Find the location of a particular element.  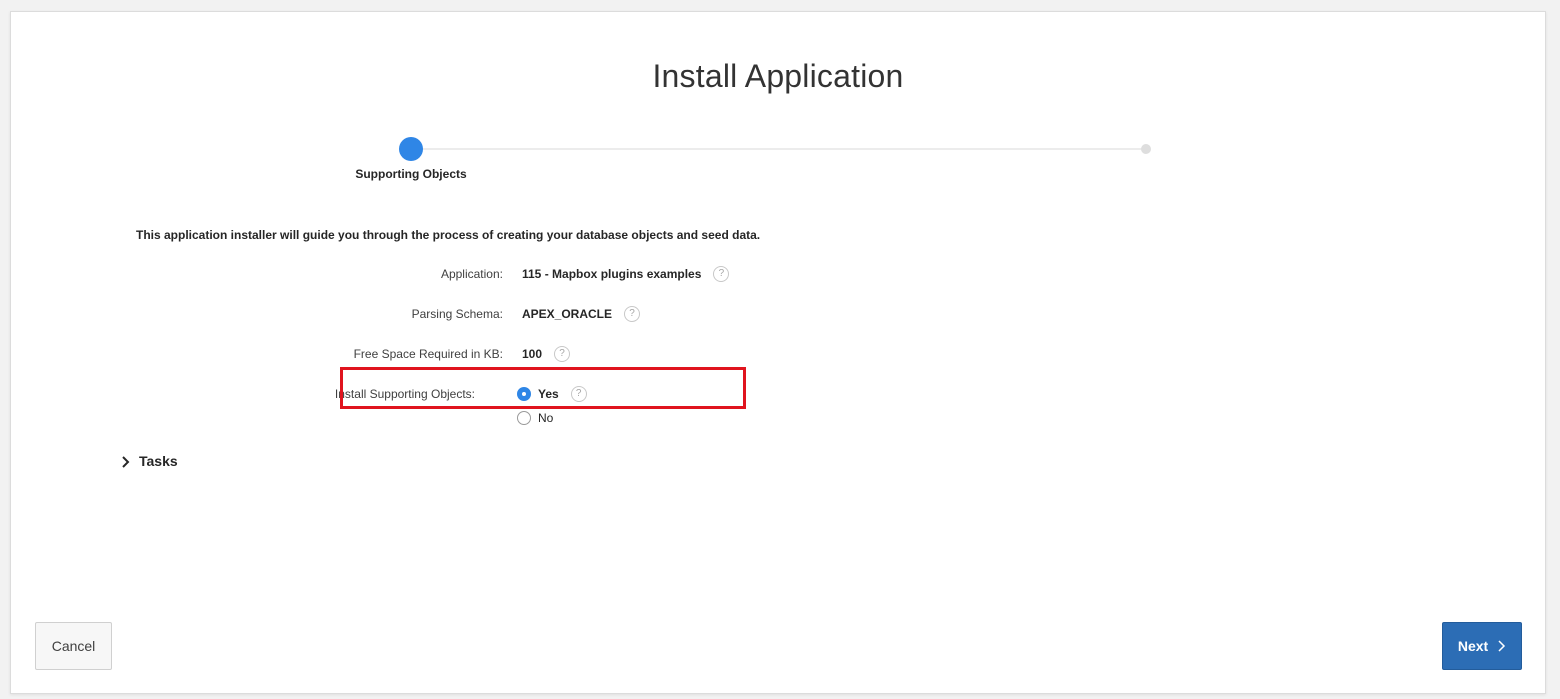

wizard-step-next is located at coordinates (1146, 149).